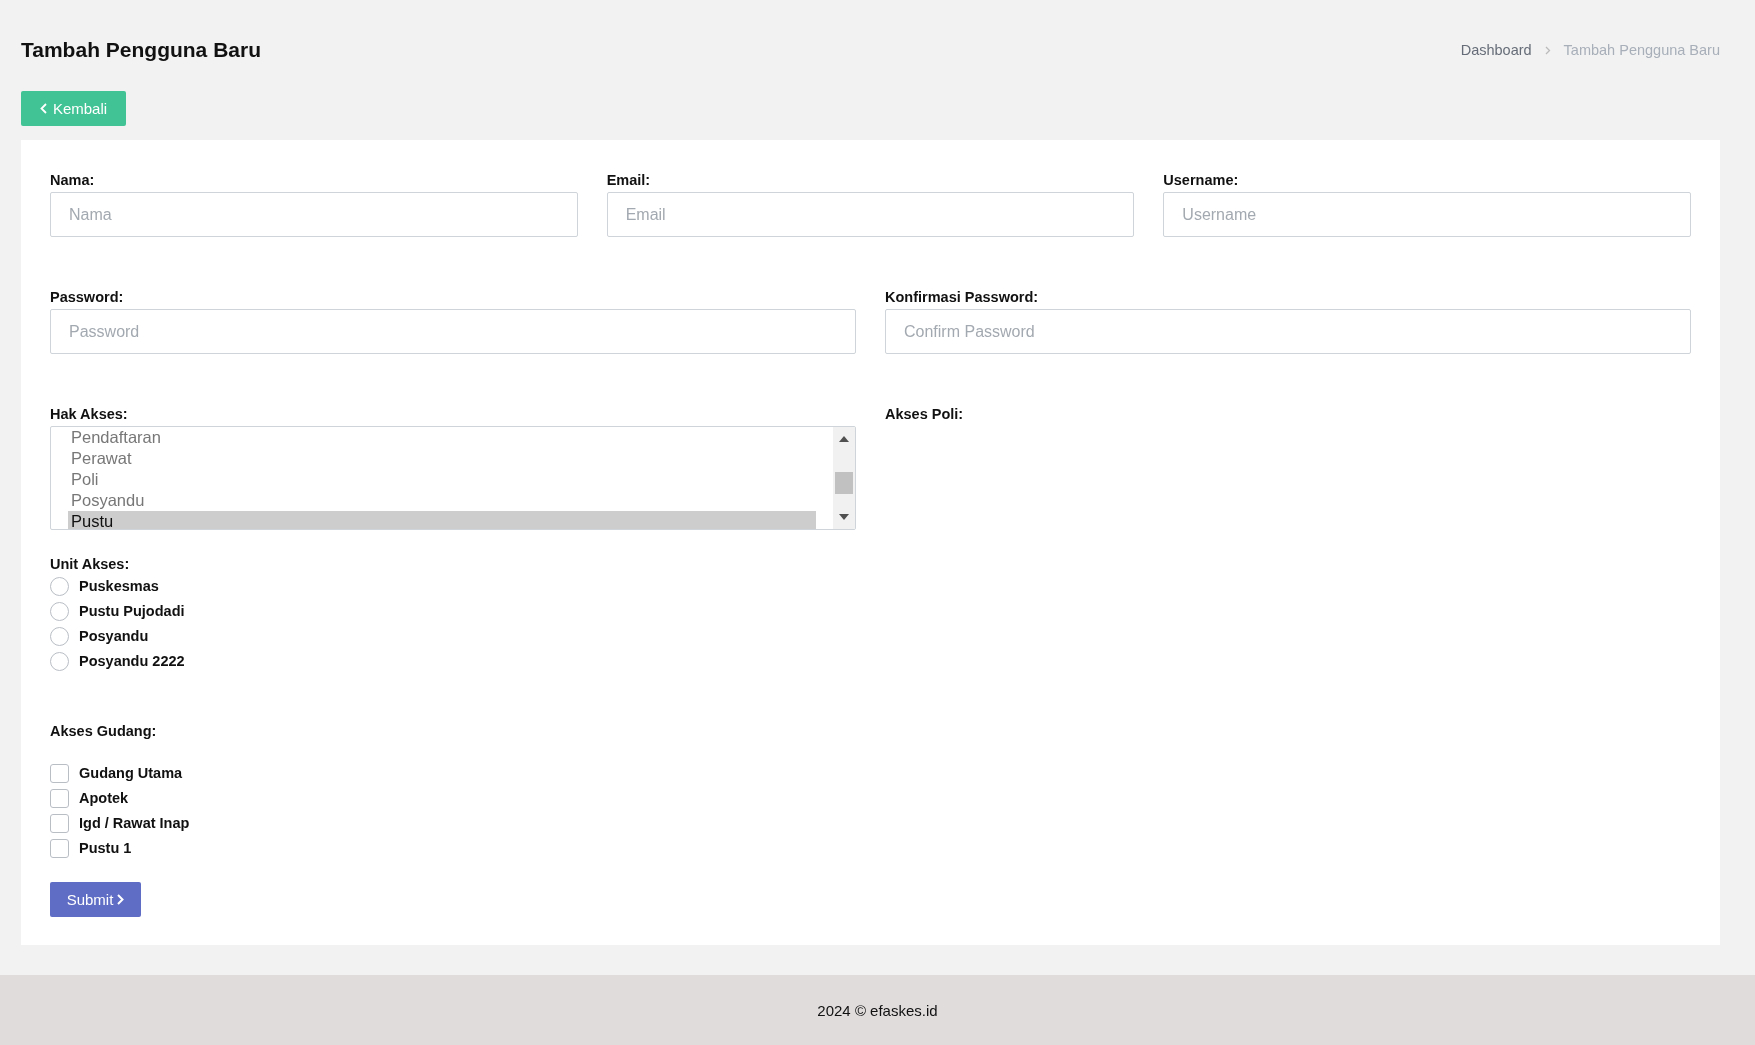 Image resolution: width=1755 pixels, height=1045 pixels. Describe the element at coordinates (1288, 331) in the screenshot. I see `input-field: Confirm Password` at that location.